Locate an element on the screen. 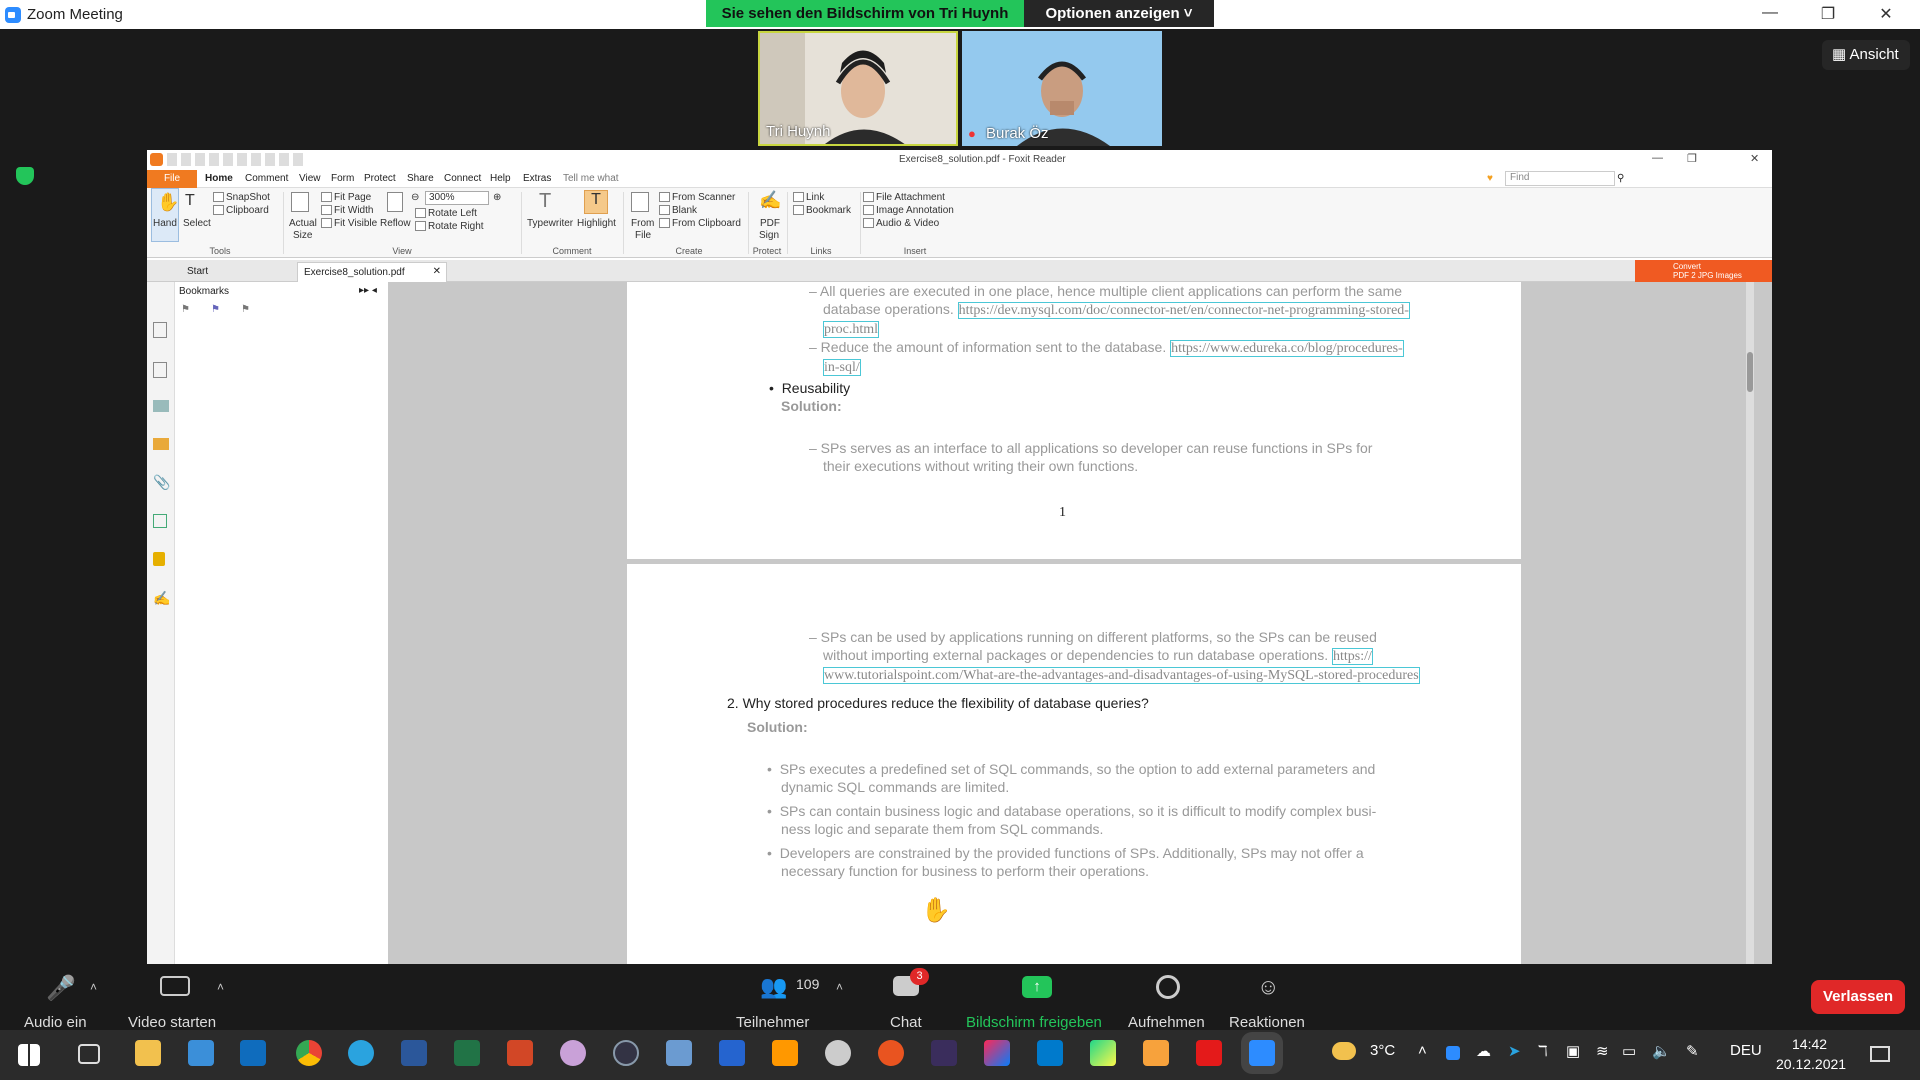  bookmark-expand-icon: ⚑ is located at coordinates (215, 309).